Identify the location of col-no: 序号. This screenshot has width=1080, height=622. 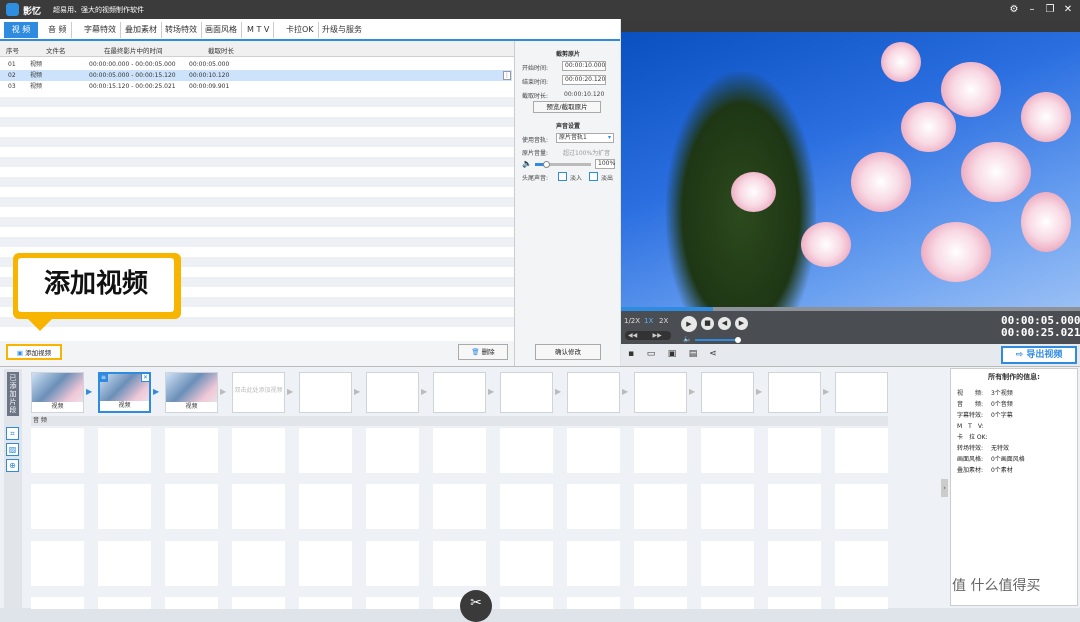
(12, 50).